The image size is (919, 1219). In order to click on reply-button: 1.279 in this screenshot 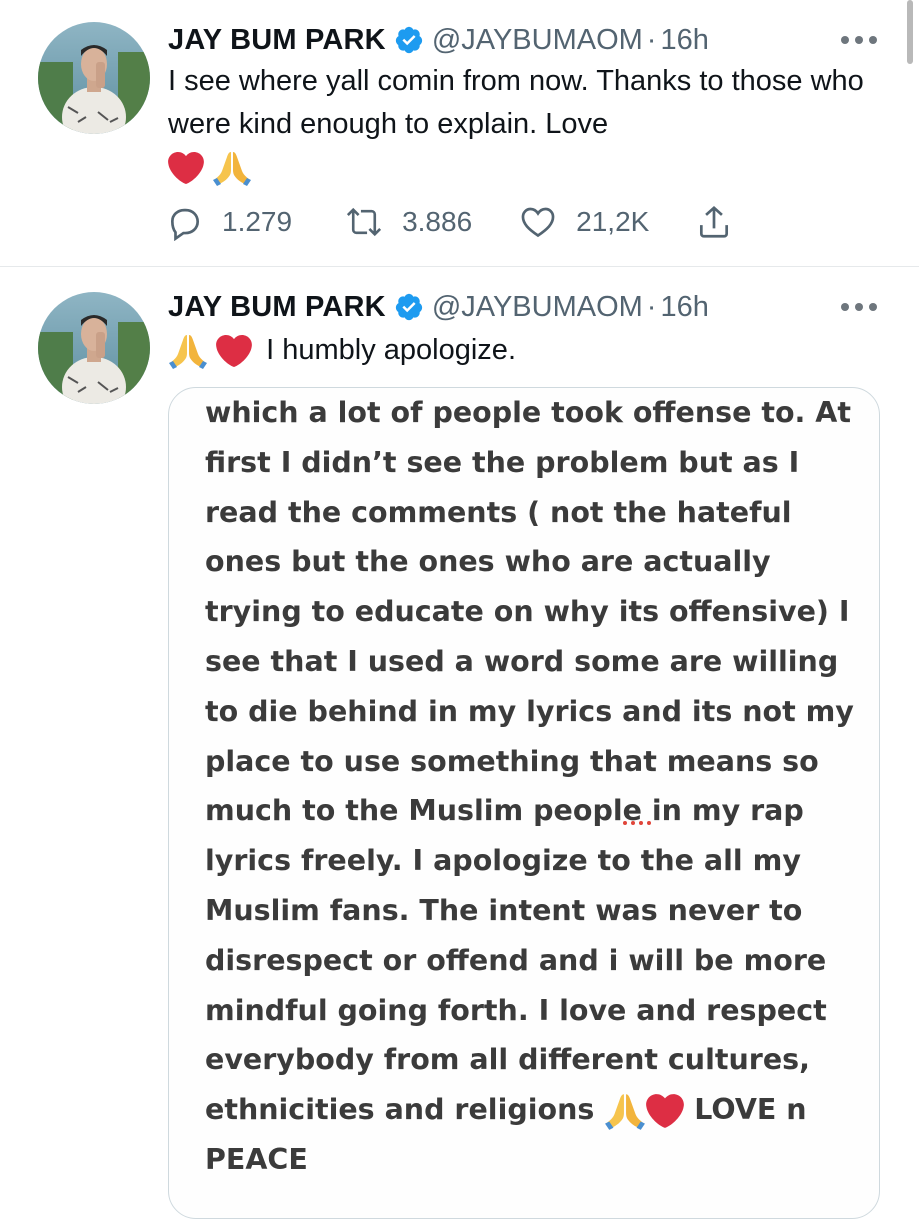, I will do `click(229, 222)`.